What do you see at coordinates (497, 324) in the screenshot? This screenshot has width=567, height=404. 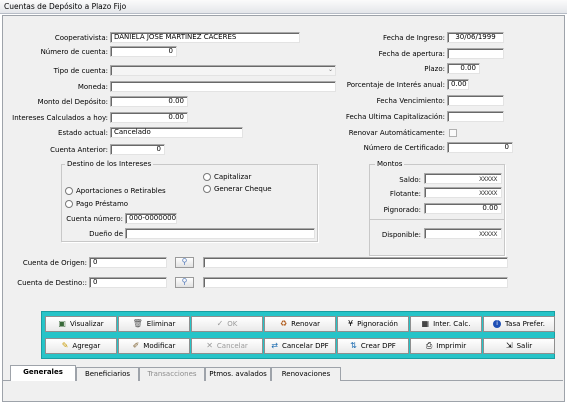 I see `info-icon: i` at bounding box center [497, 324].